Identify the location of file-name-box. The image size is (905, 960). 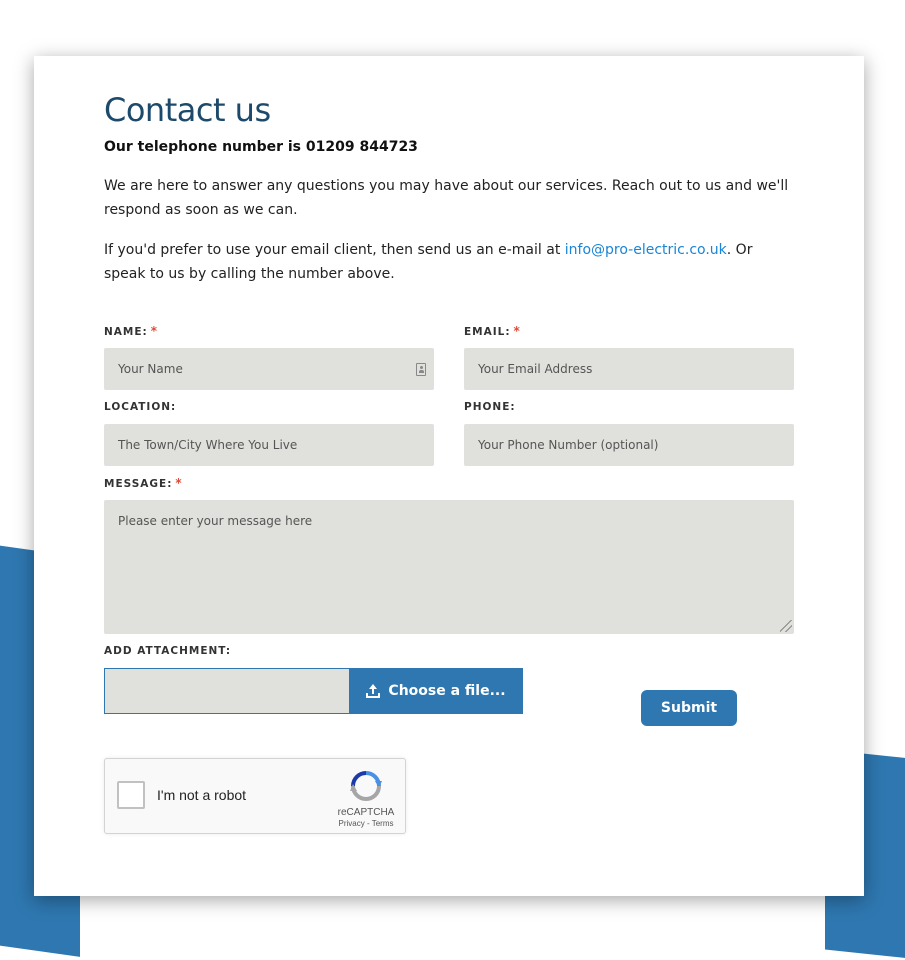
(227, 691).